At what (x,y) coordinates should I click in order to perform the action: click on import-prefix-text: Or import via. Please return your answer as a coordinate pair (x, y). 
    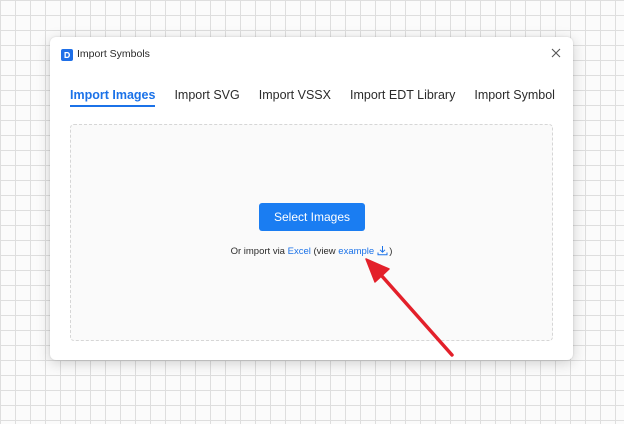
    Looking at the image, I should click on (257, 251).